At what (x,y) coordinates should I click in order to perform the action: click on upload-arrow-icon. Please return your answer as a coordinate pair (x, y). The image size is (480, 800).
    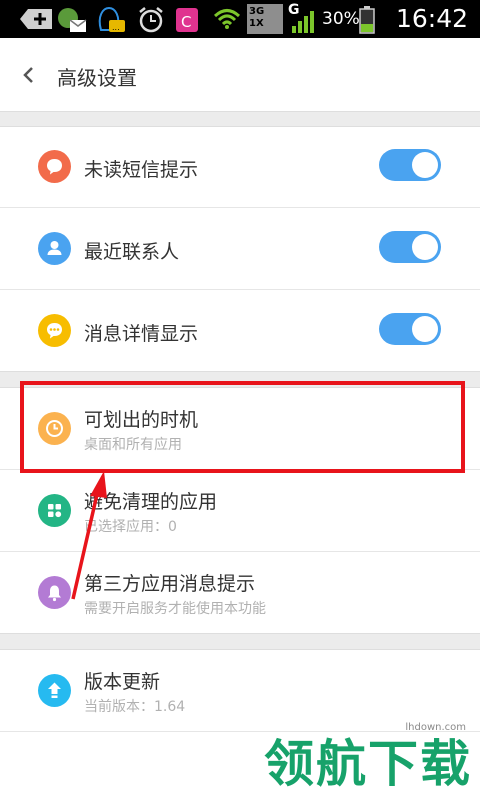
    Looking at the image, I should click on (54, 690).